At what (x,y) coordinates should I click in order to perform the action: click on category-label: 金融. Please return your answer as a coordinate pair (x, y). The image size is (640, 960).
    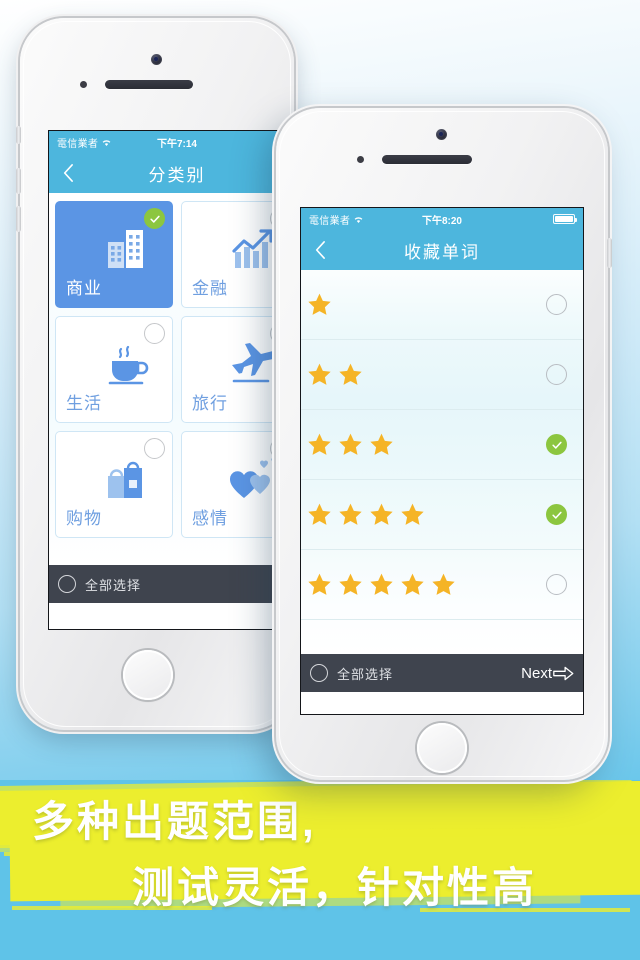
    Looking at the image, I should click on (210, 288).